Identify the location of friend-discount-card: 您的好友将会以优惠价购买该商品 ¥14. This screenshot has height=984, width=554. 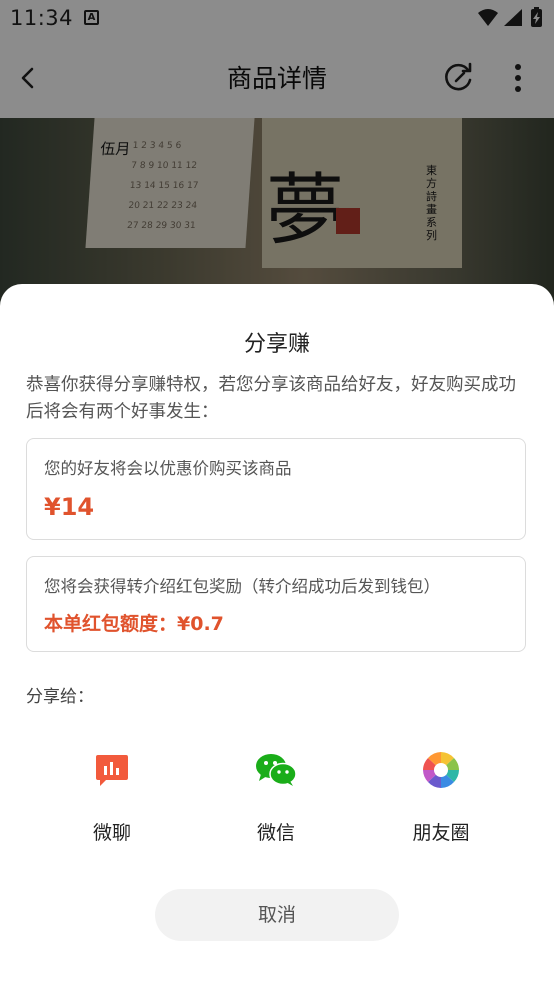
(276, 489).